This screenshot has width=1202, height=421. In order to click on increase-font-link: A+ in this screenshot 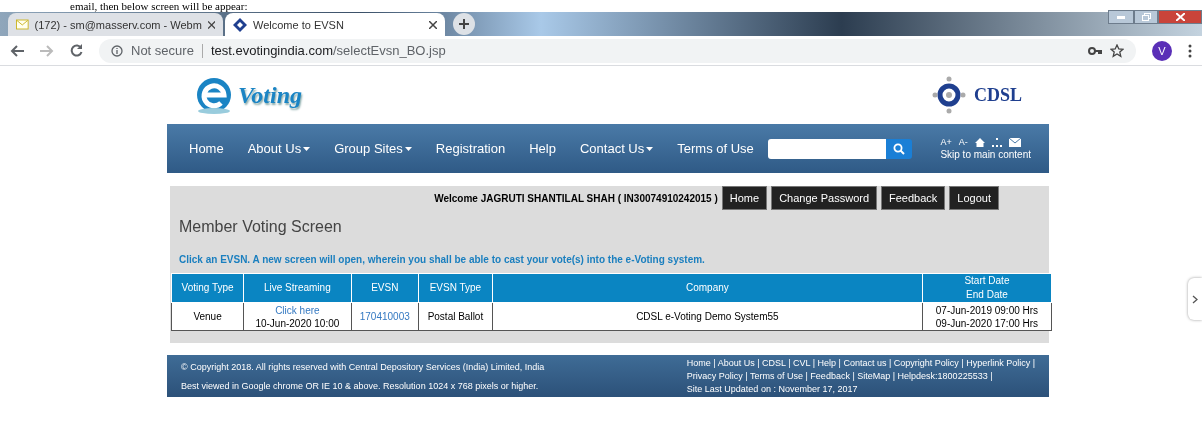, I will do `click(946, 142)`.